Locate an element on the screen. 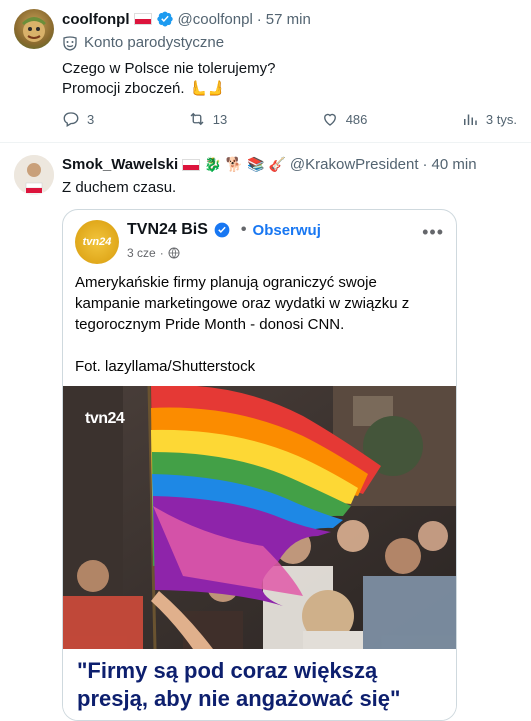 The height and width of the screenshot is (721, 531). follow-button: Obserwuj is located at coordinates (286, 230).